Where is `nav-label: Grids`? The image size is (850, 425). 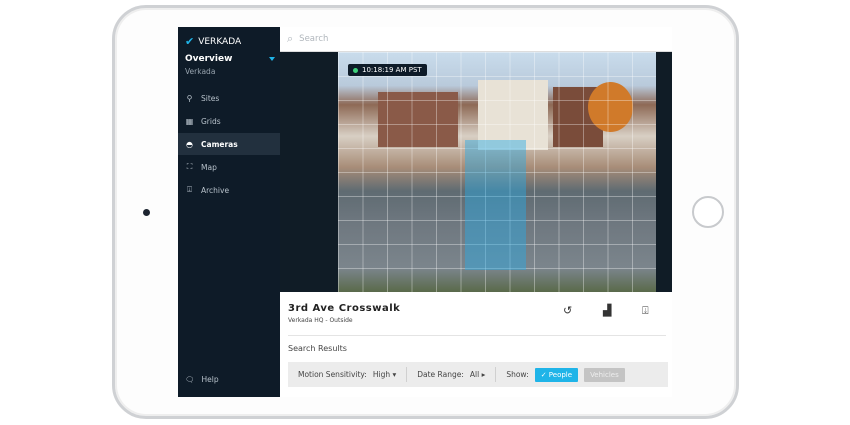 nav-label: Grids is located at coordinates (211, 121).